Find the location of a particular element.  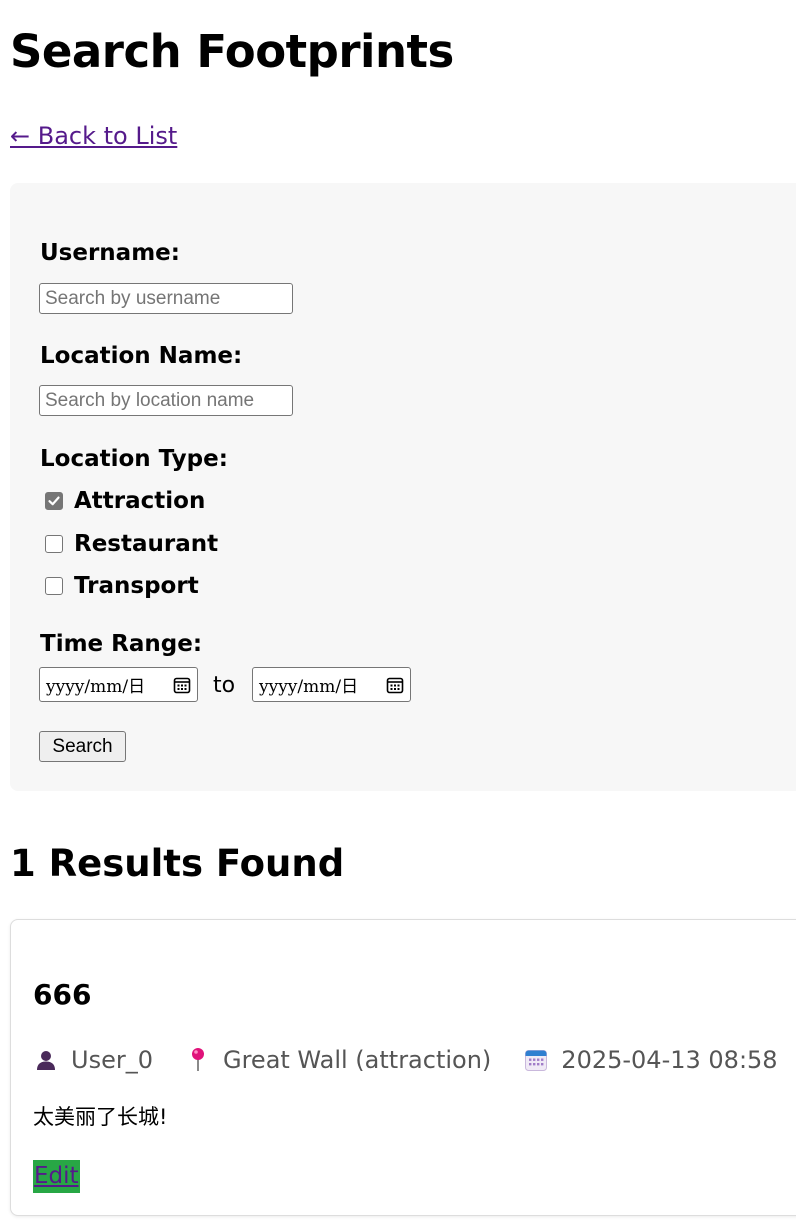

location-type-label: Location Type: is located at coordinates (134, 459).